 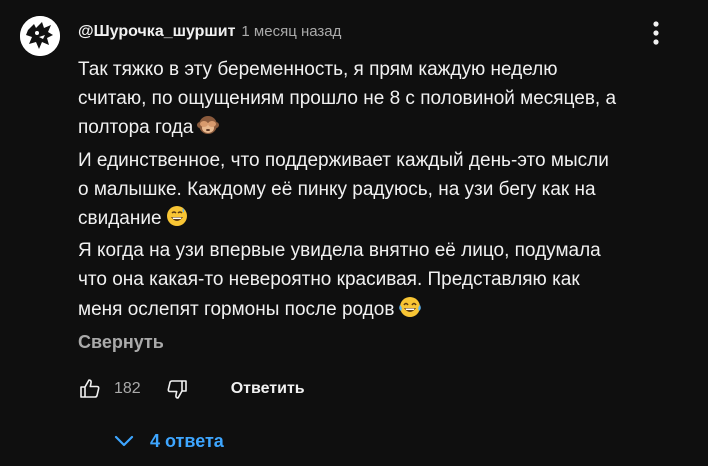 What do you see at coordinates (268, 389) in the screenshot?
I see `reply-button: Ответить` at bounding box center [268, 389].